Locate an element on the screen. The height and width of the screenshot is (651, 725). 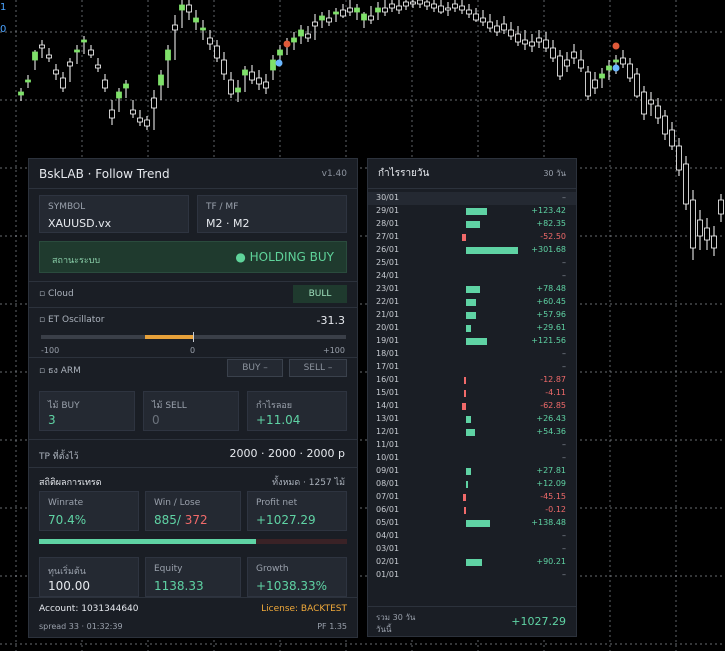
timeframe-label: TF / MF is located at coordinates (222, 207).